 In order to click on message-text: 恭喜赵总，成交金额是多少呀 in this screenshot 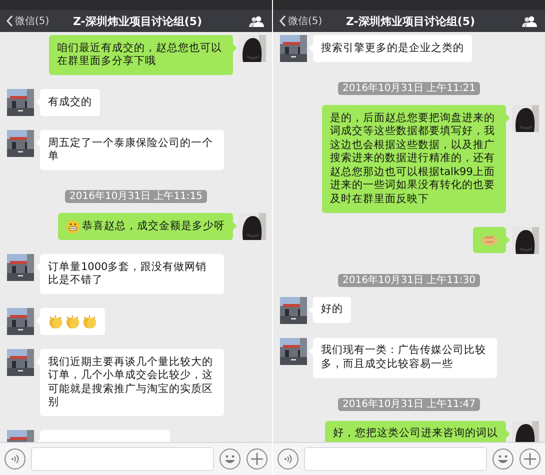, I will do `click(153, 227)`.